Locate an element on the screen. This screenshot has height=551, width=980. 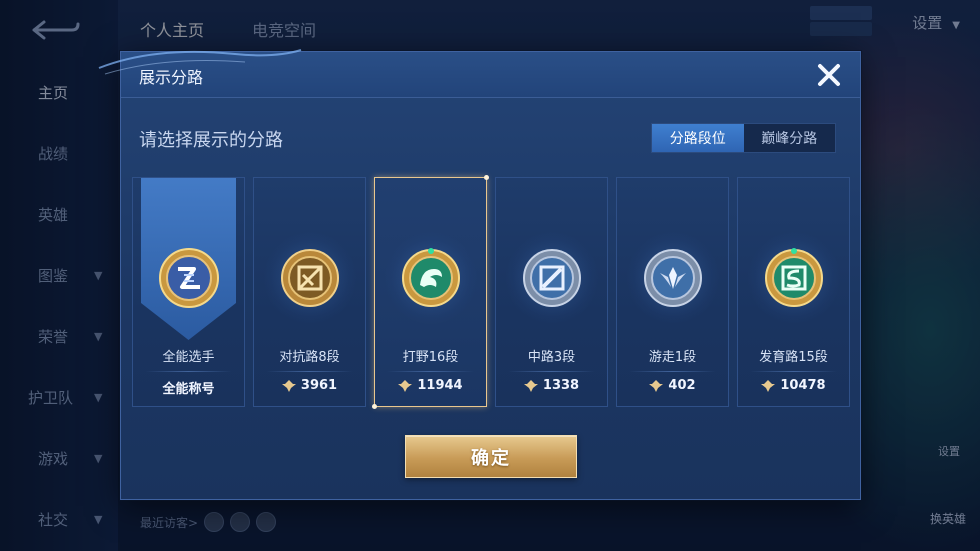
close-button is located at coordinates (829, 75).